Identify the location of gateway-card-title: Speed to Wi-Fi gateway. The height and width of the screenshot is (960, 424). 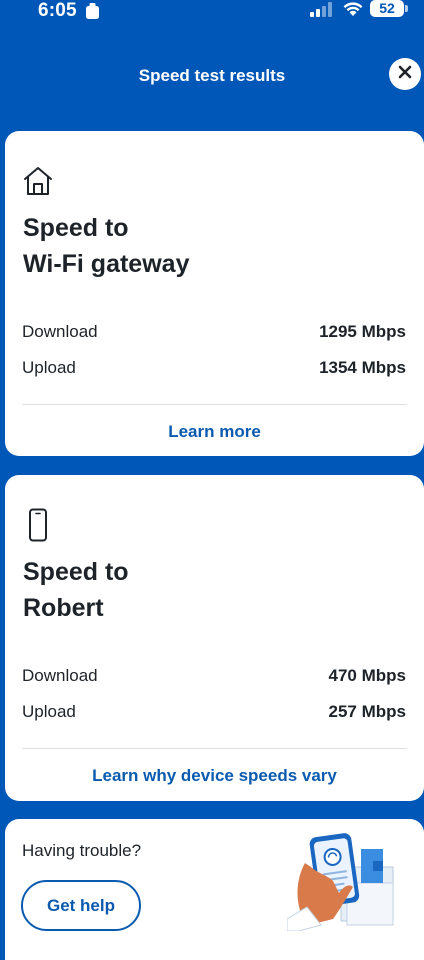
(203, 246).